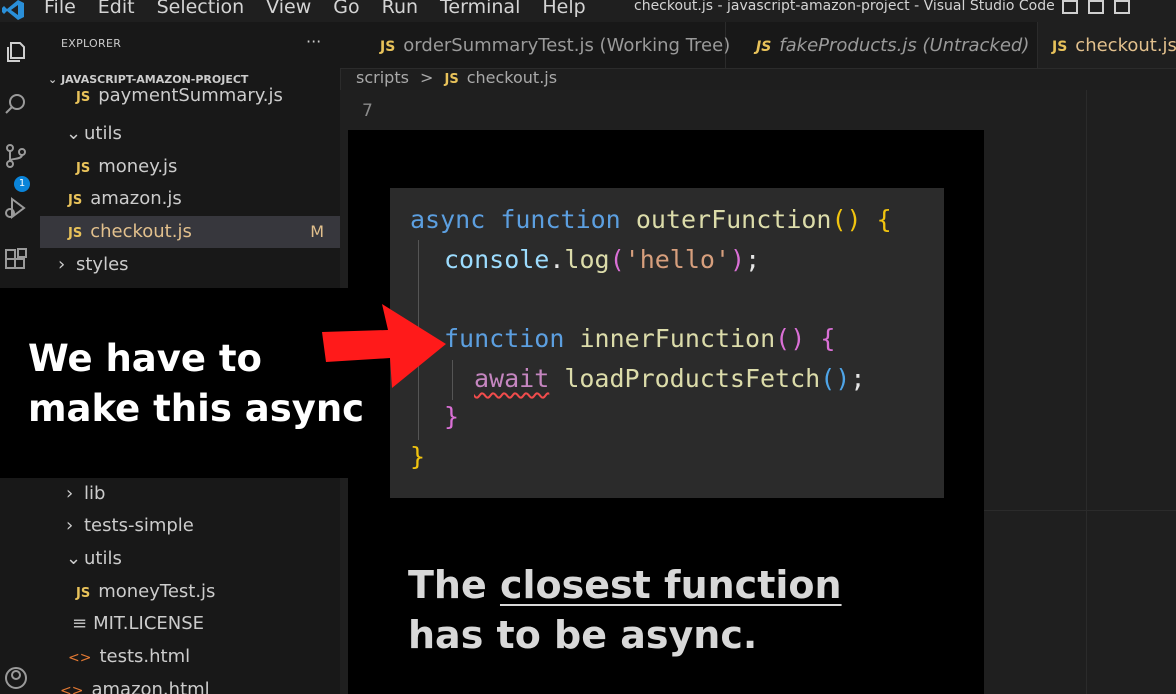 The width and height of the screenshot is (1176, 694). What do you see at coordinates (16, 678) in the screenshot?
I see `account-icon` at bounding box center [16, 678].